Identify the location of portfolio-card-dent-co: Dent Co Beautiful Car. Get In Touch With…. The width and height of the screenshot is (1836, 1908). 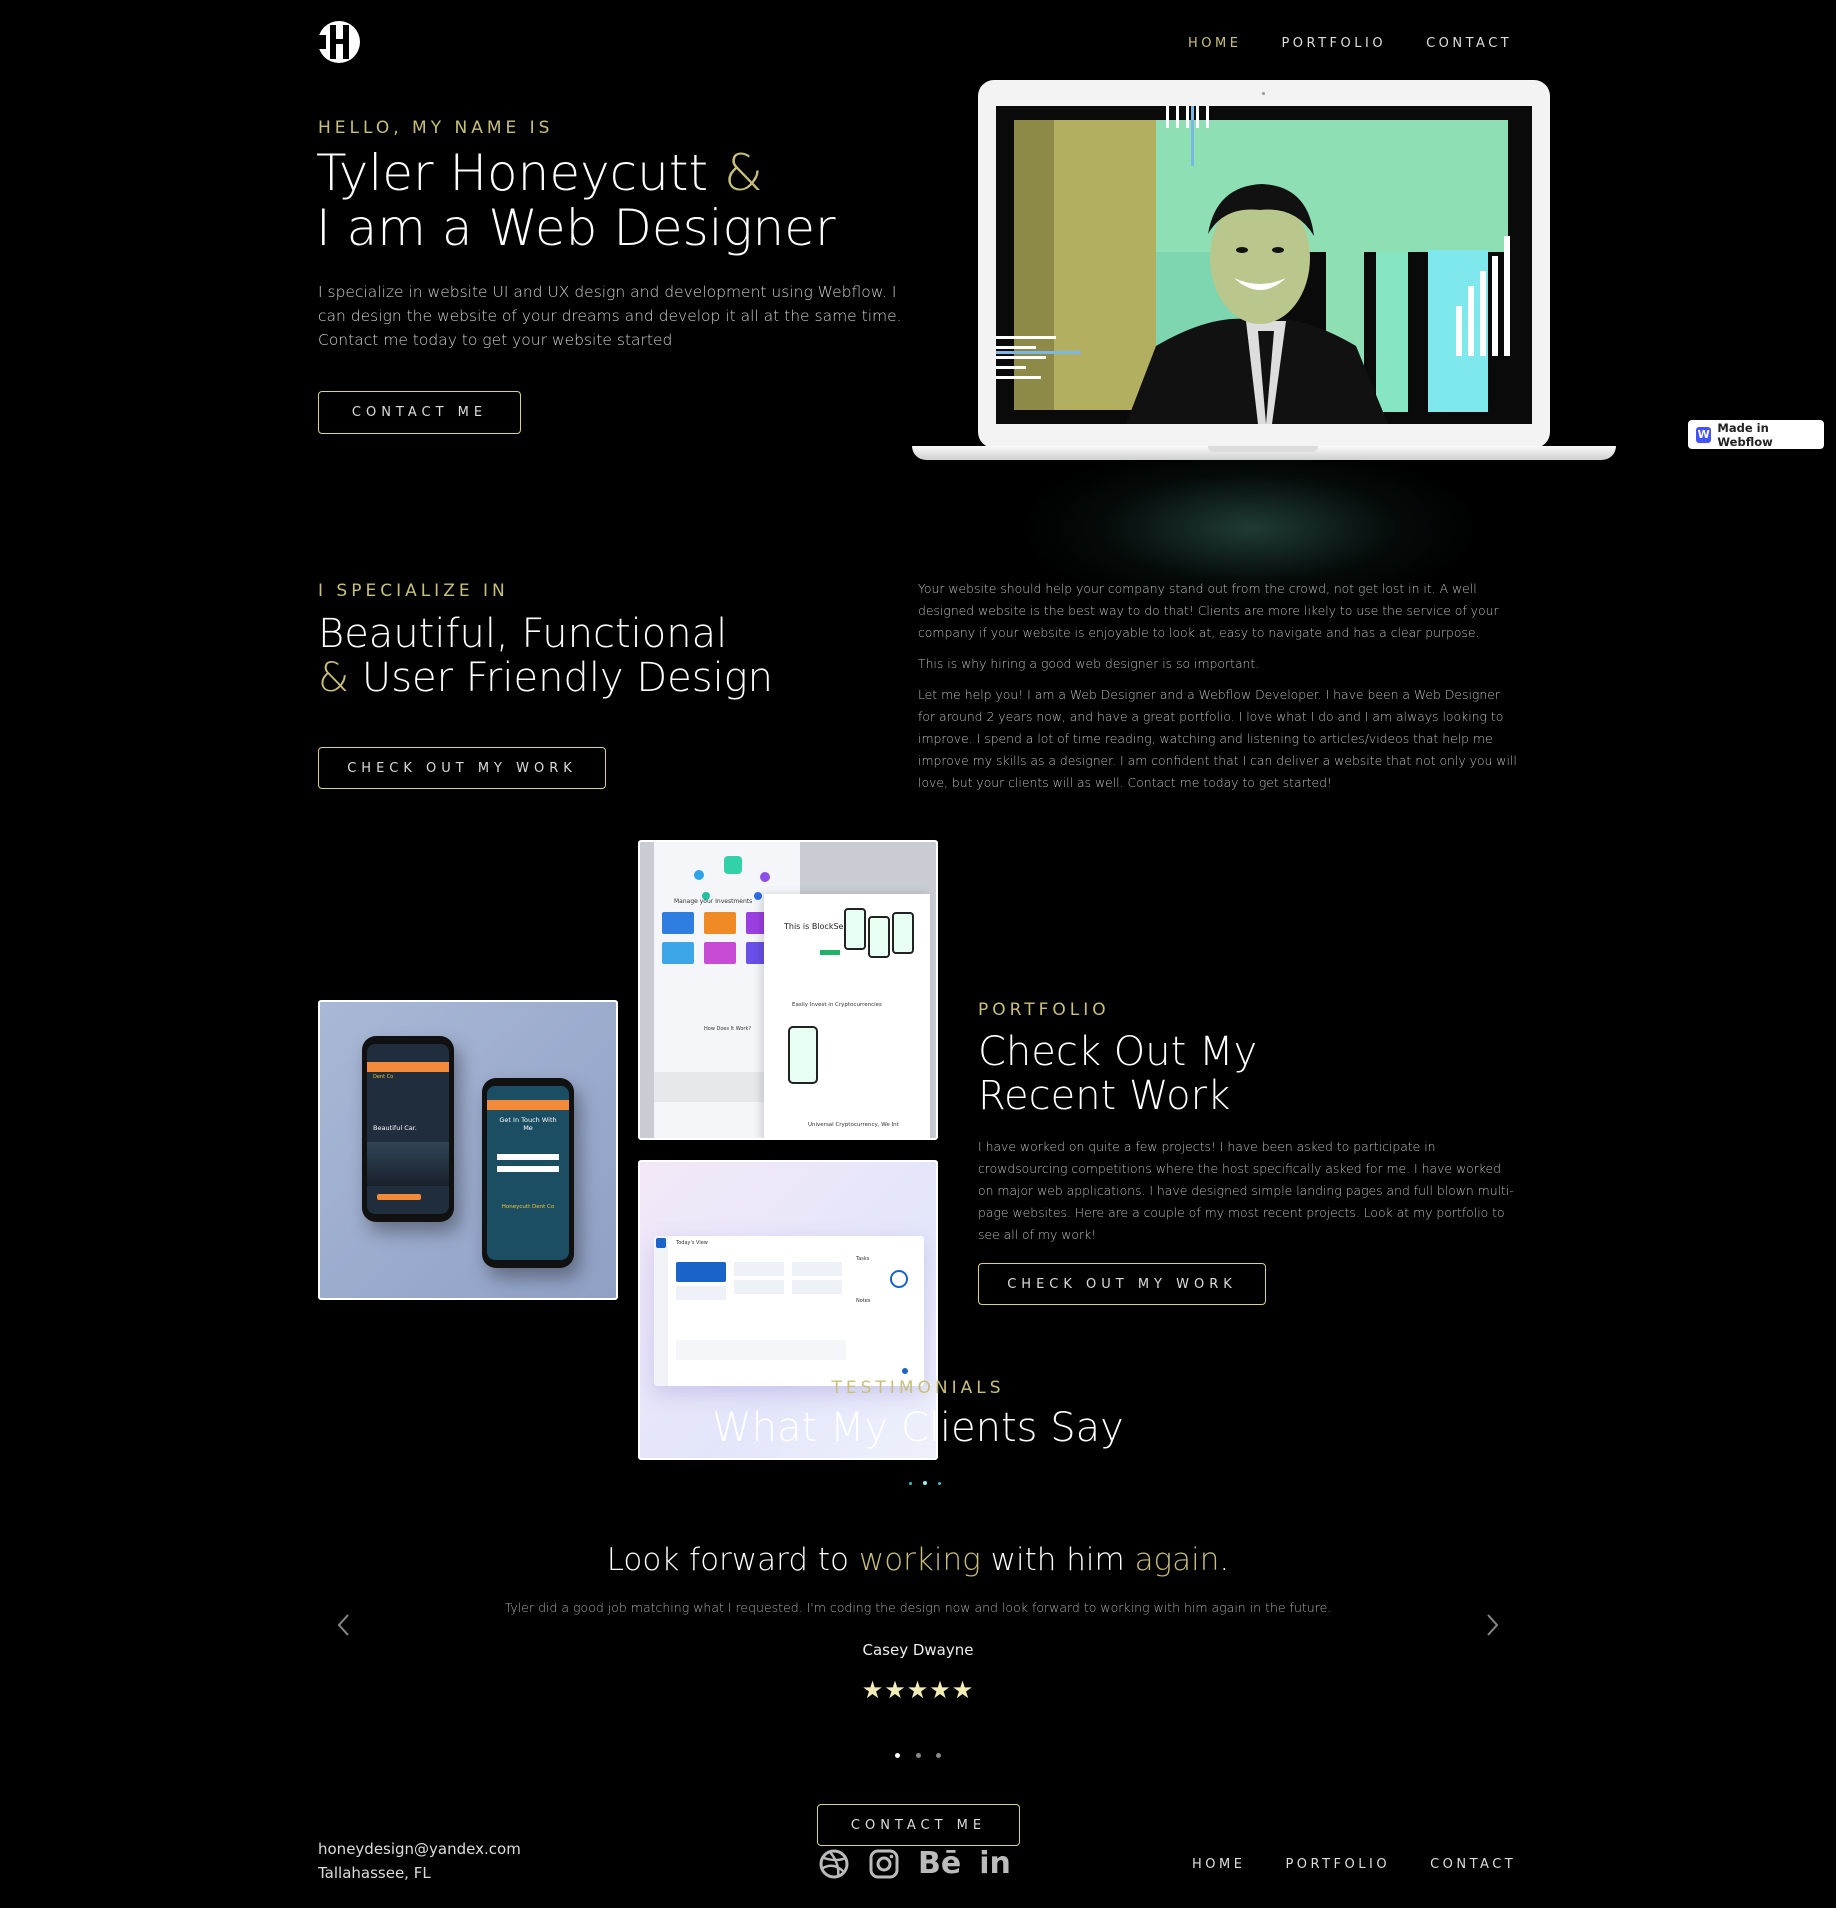
(468, 1150).